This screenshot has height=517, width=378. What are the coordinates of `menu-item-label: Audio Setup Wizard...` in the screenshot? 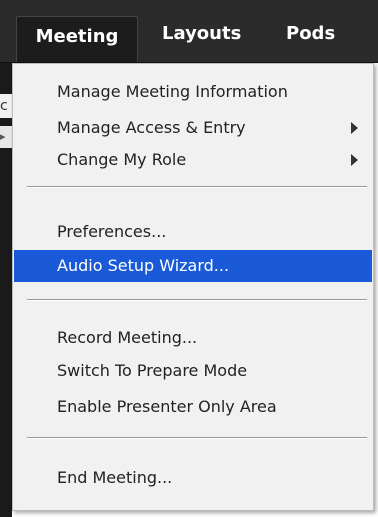 It's located at (143, 265).